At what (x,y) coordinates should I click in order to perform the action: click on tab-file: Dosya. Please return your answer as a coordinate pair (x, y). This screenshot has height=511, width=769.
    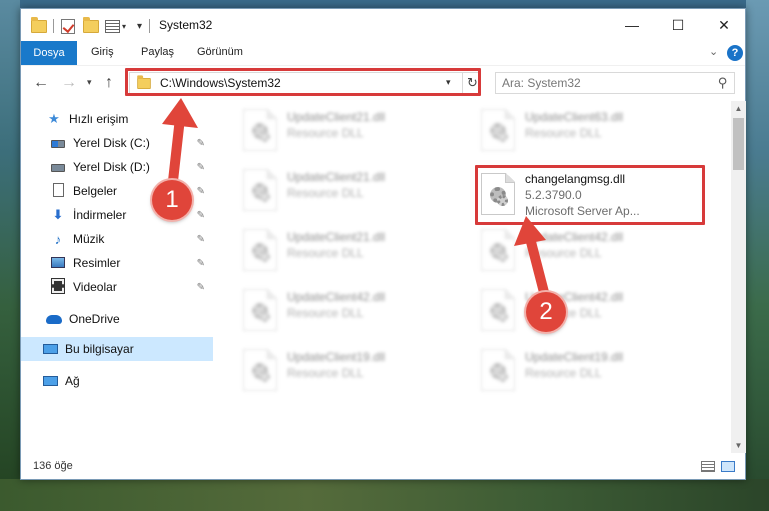
    Looking at the image, I should click on (49, 53).